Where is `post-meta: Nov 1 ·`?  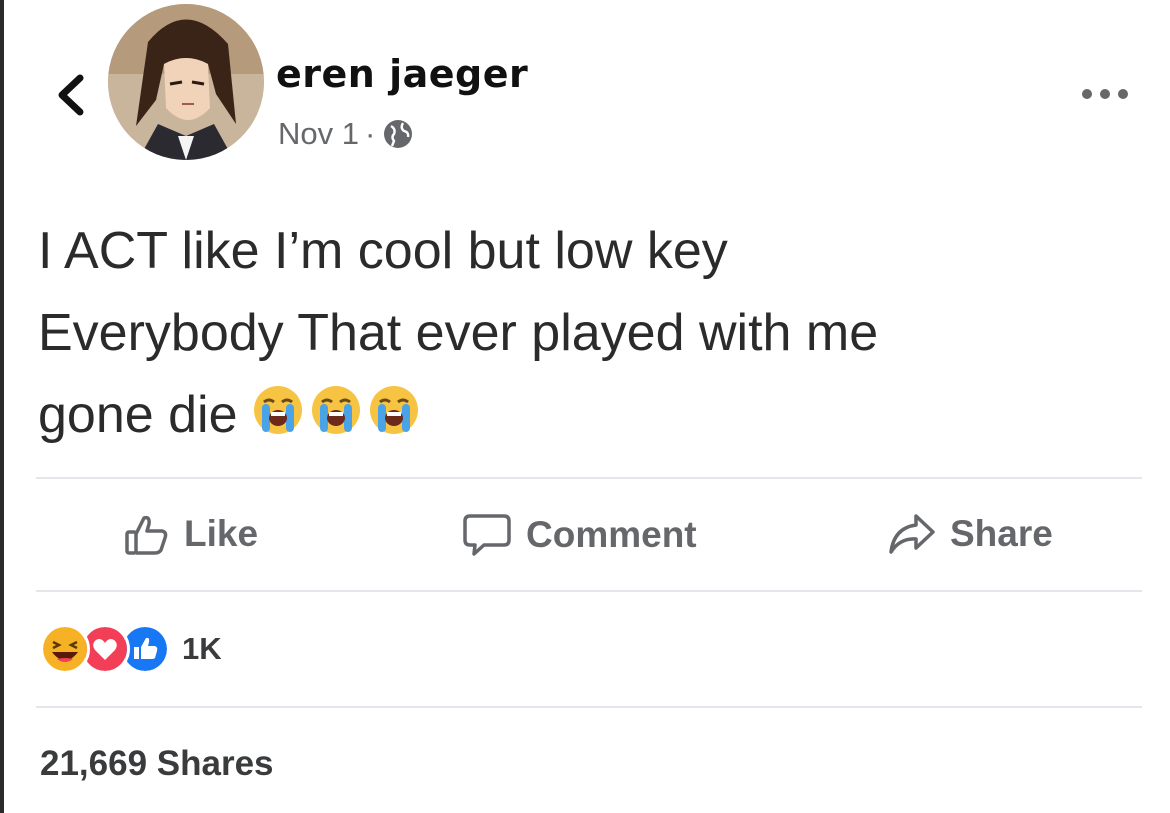 post-meta: Nov 1 · is located at coordinates (346, 134).